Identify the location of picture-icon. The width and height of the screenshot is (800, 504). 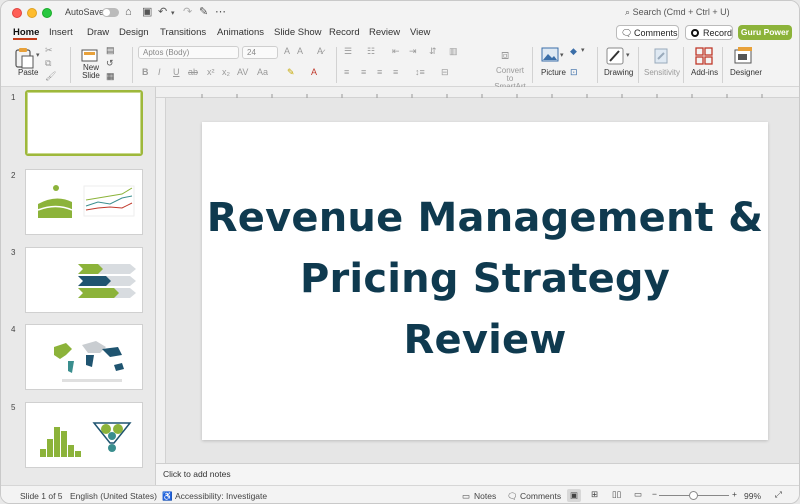
(550, 55).